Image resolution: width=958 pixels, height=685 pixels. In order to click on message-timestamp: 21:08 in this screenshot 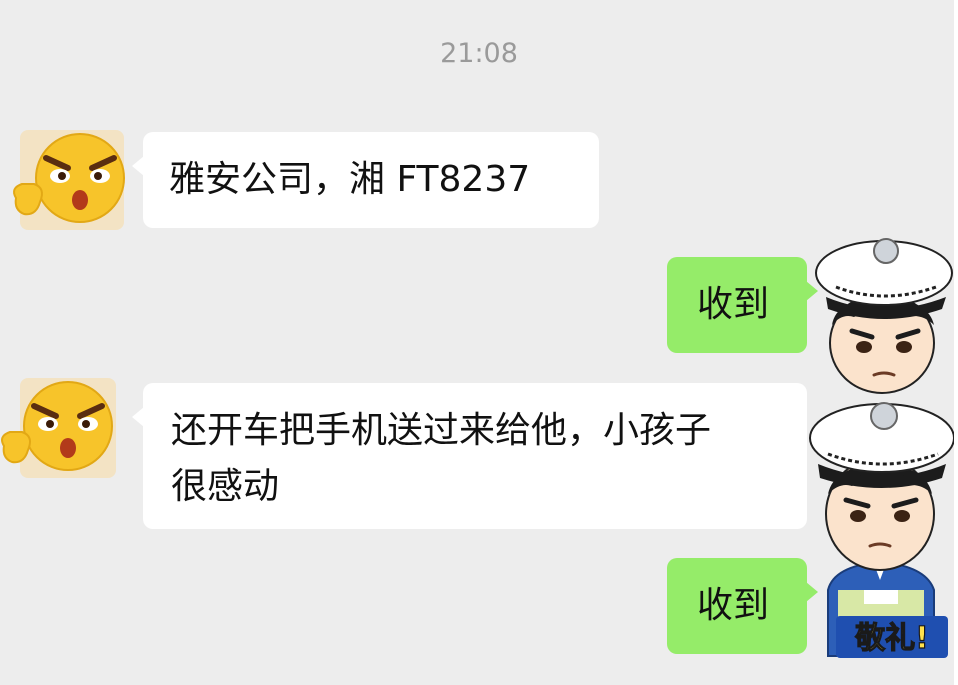, I will do `click(479, 53)`.